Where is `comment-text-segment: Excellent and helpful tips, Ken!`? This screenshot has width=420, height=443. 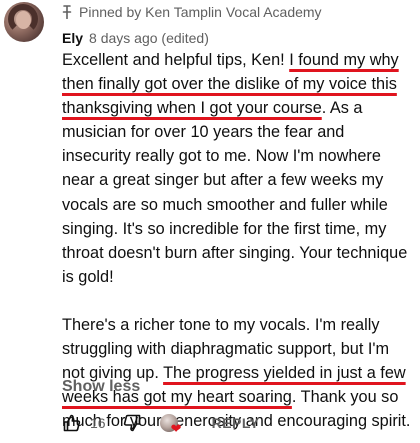 comment-text-segment: Excellent and helpful tips, Ken! is located at coordinates (176, 60).